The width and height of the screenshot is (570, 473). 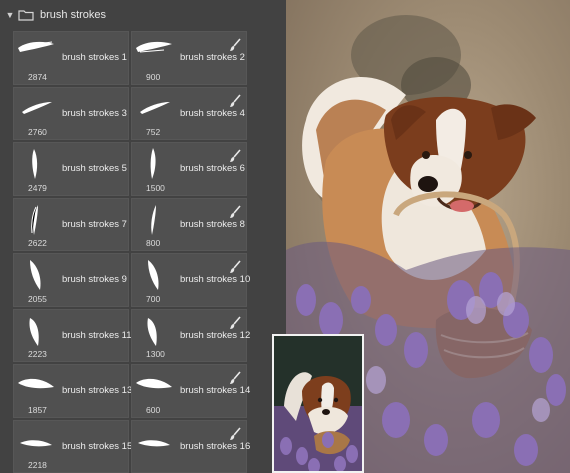 I want to click on brush-size: 1500, so click(x=155, y=187).